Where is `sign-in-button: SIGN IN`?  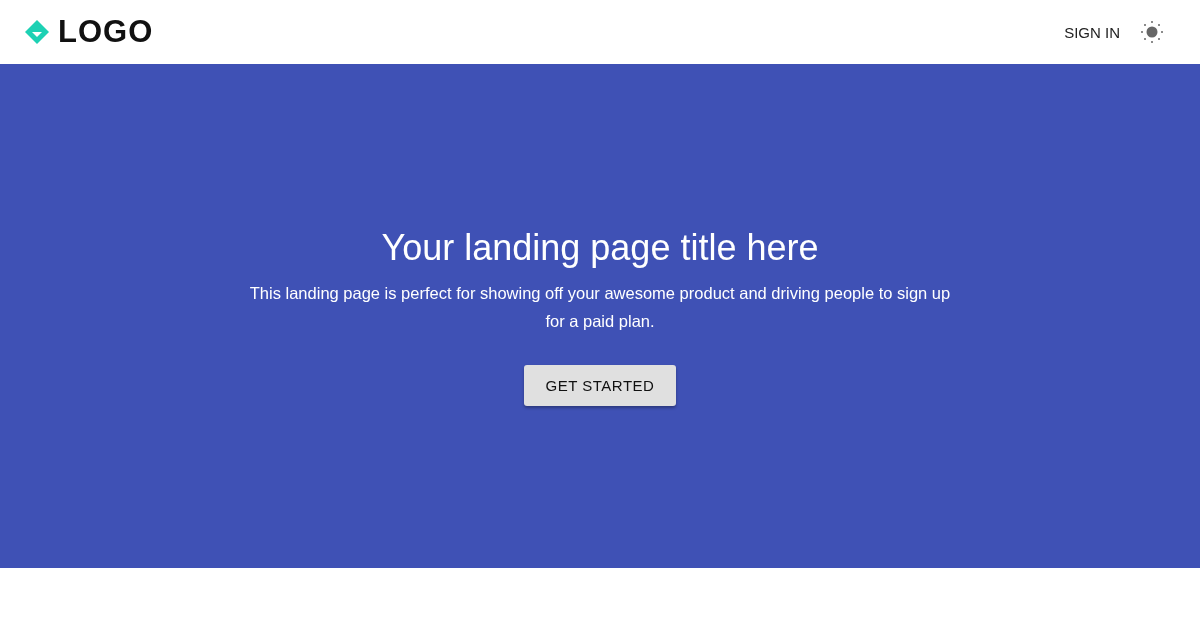 sign-in-button: SIGN IN is located at coordinates (1092, 32).